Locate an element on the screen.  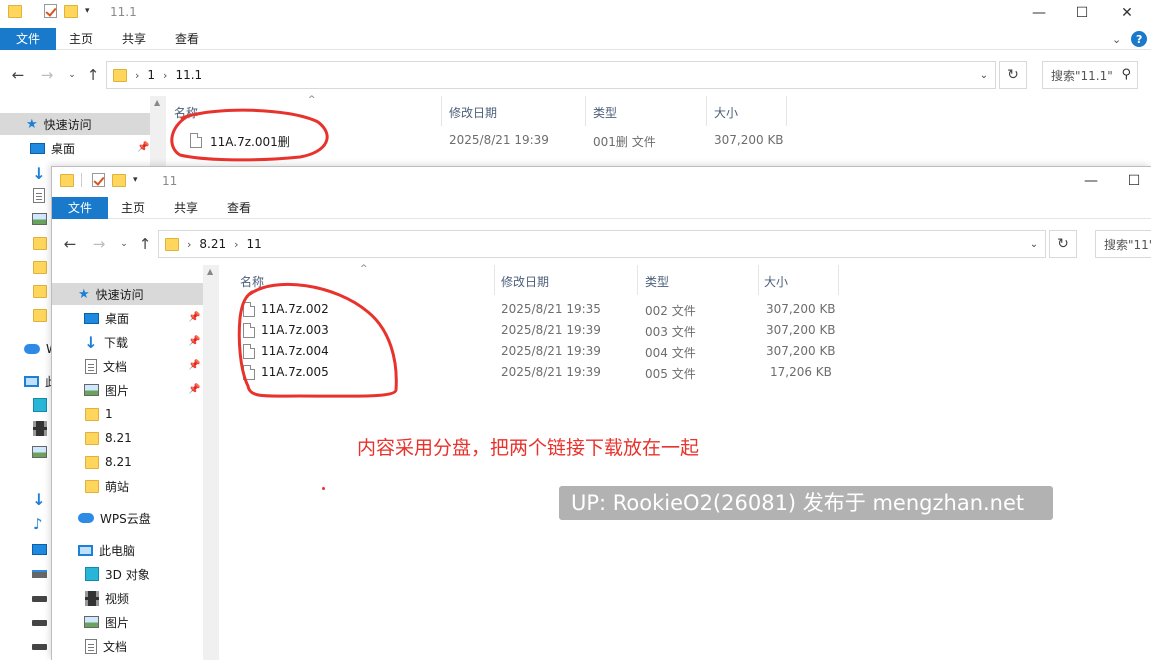
sidebar-item-this-pc: 此电脑 is located at coordinates (106, 550).